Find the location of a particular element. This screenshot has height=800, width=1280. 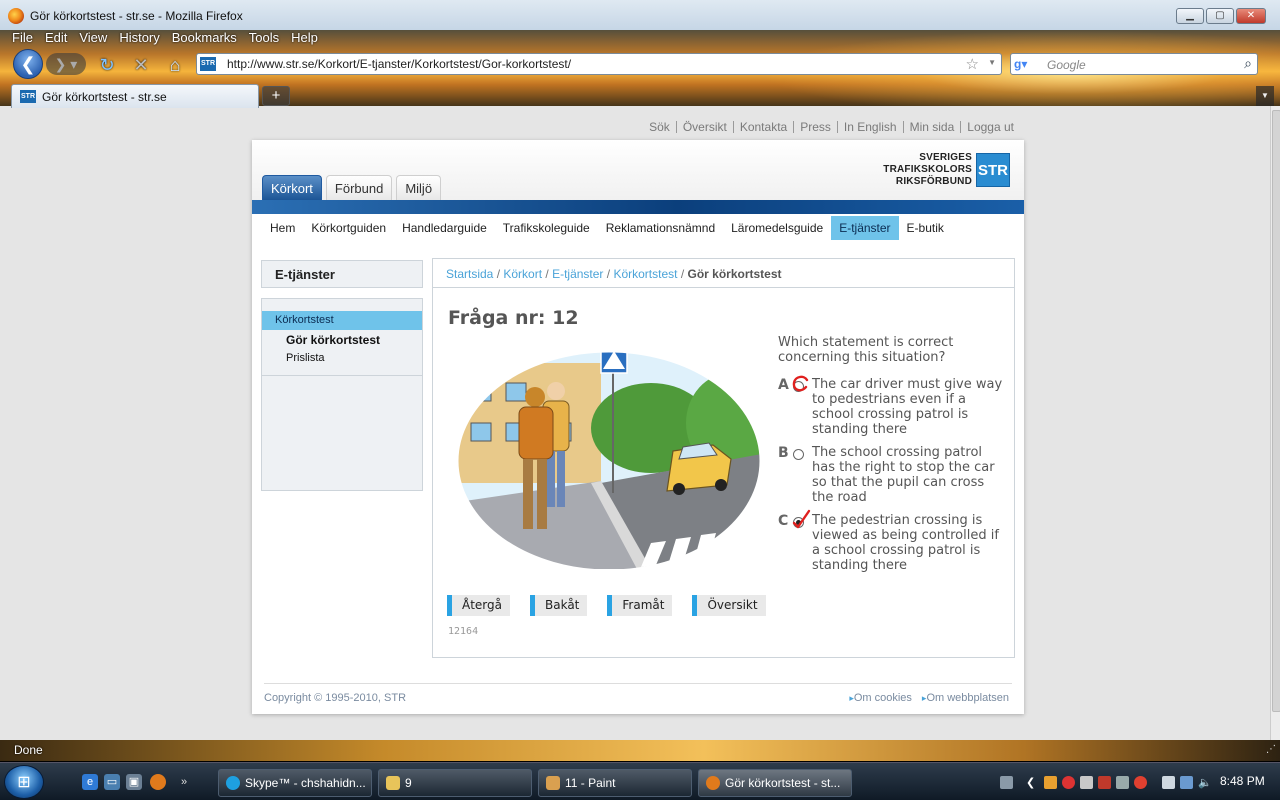

subnav-e-tjanster: E-tjänster is located at coordinates (865, 228).